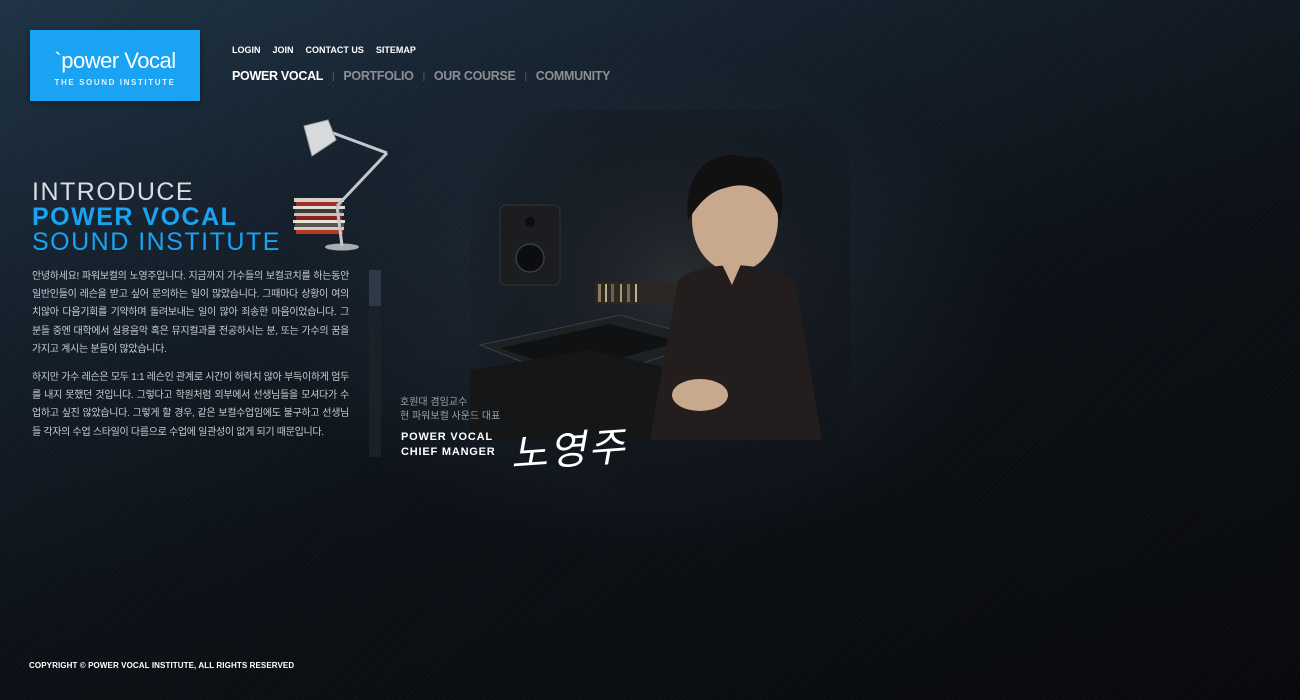  I want to click on intro-heading-line3: SOUND INSTITUTE, so click(156, 242).